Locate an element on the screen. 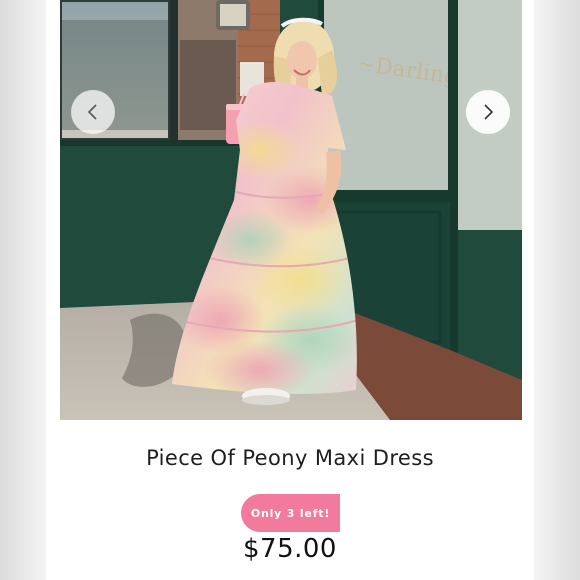 The width and height of the screenshot is (580, 580). gallery-prev-button is located at coordinates (93, 112).